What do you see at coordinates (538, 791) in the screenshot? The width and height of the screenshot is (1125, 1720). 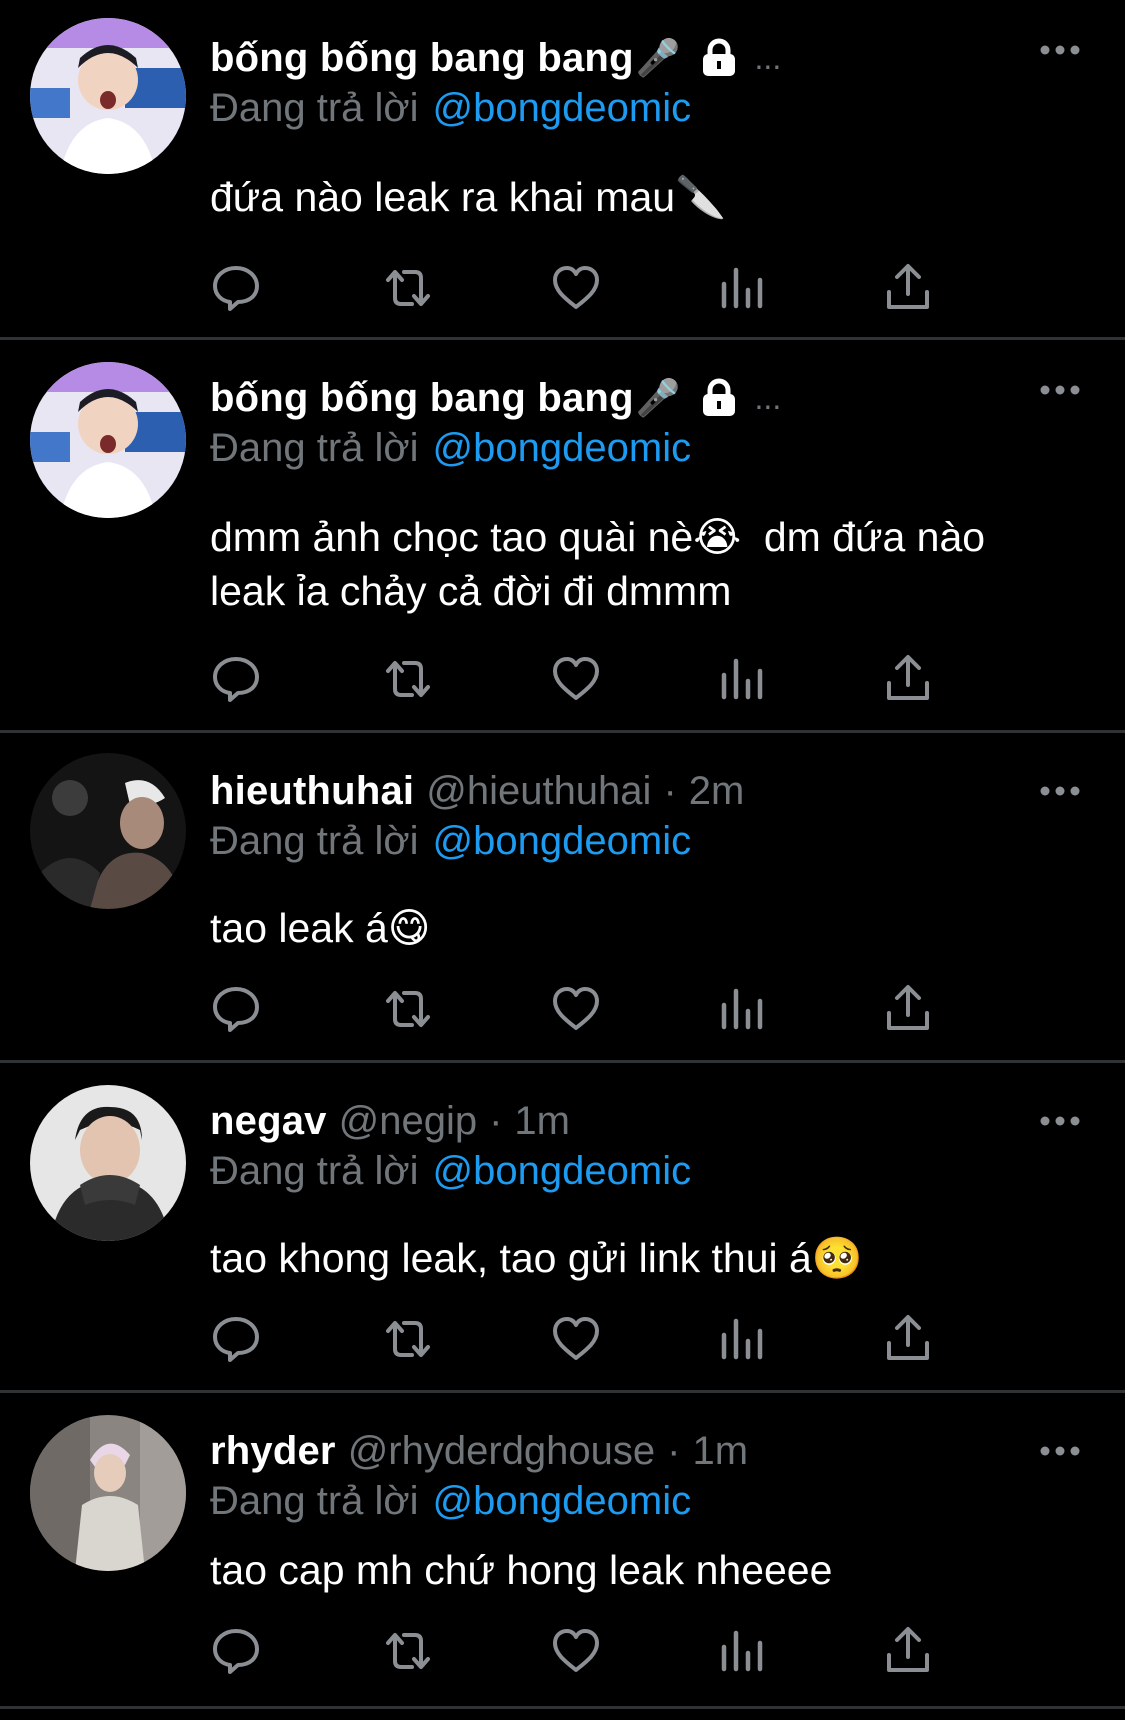 I see `user-handle: @hieuthuhai` at bounding box center [538, 791].